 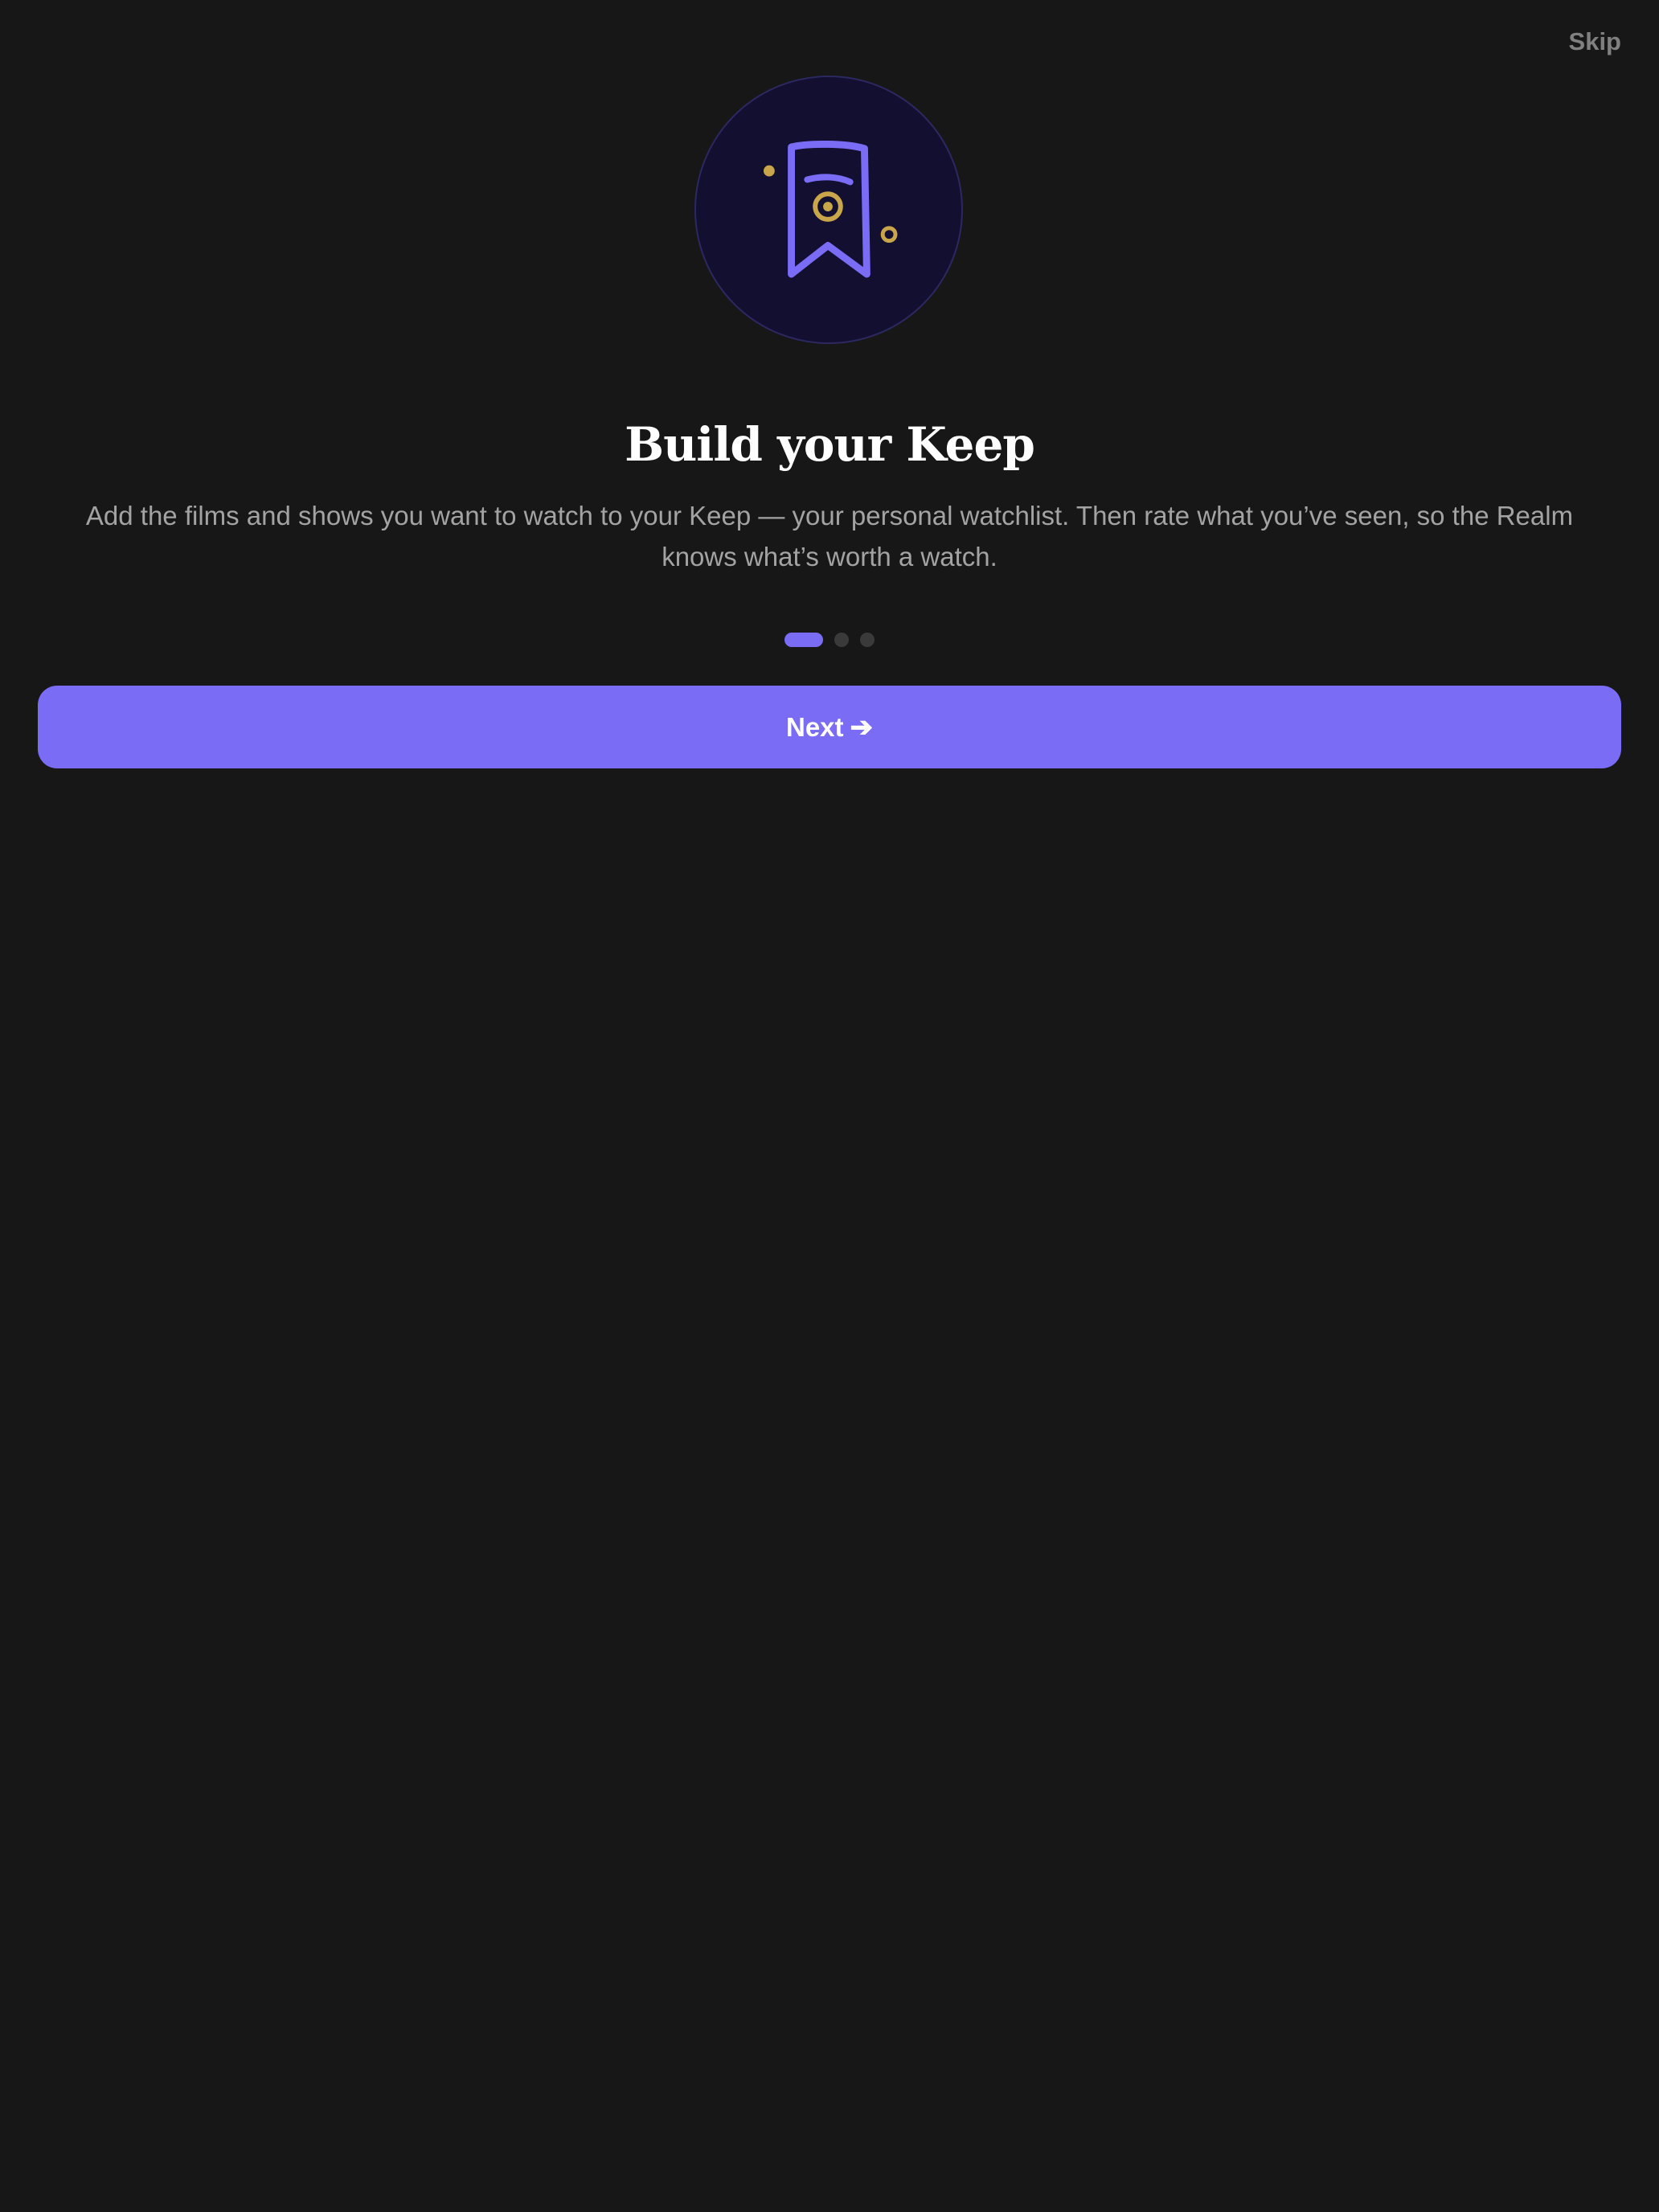 What do you see at coordinates (814, 726) in the screenshot?
I see `next-button-label: Next` at bounding box center [814, 726].